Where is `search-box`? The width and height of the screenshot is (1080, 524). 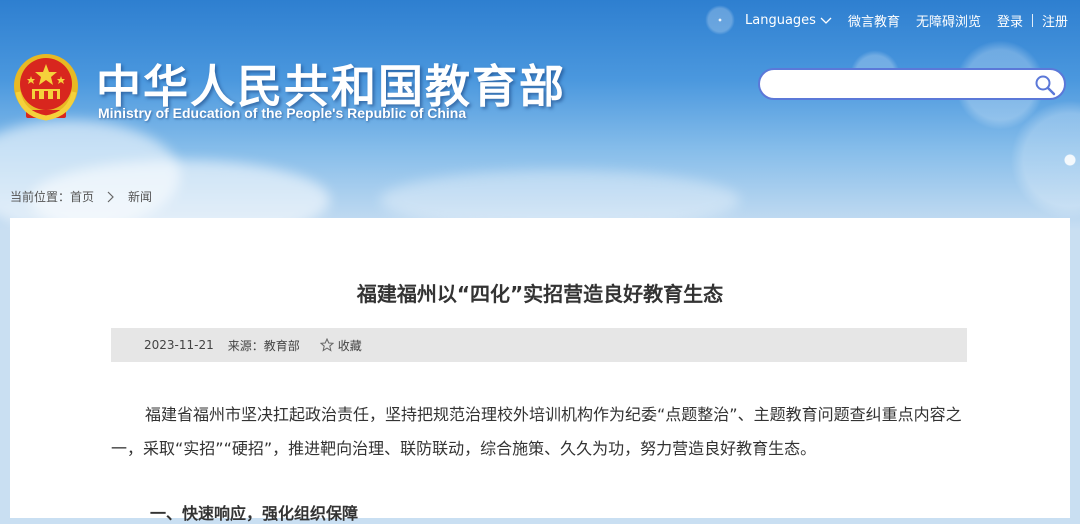 search-box is located at coordinates (912, 84).